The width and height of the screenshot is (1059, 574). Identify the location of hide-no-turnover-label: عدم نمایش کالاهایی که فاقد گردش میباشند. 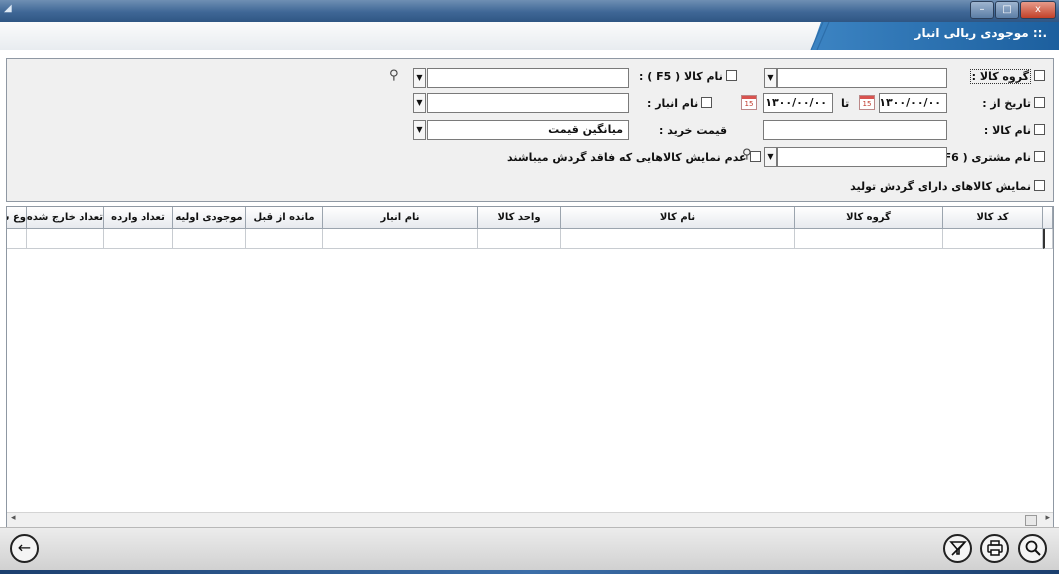
(627, 157).